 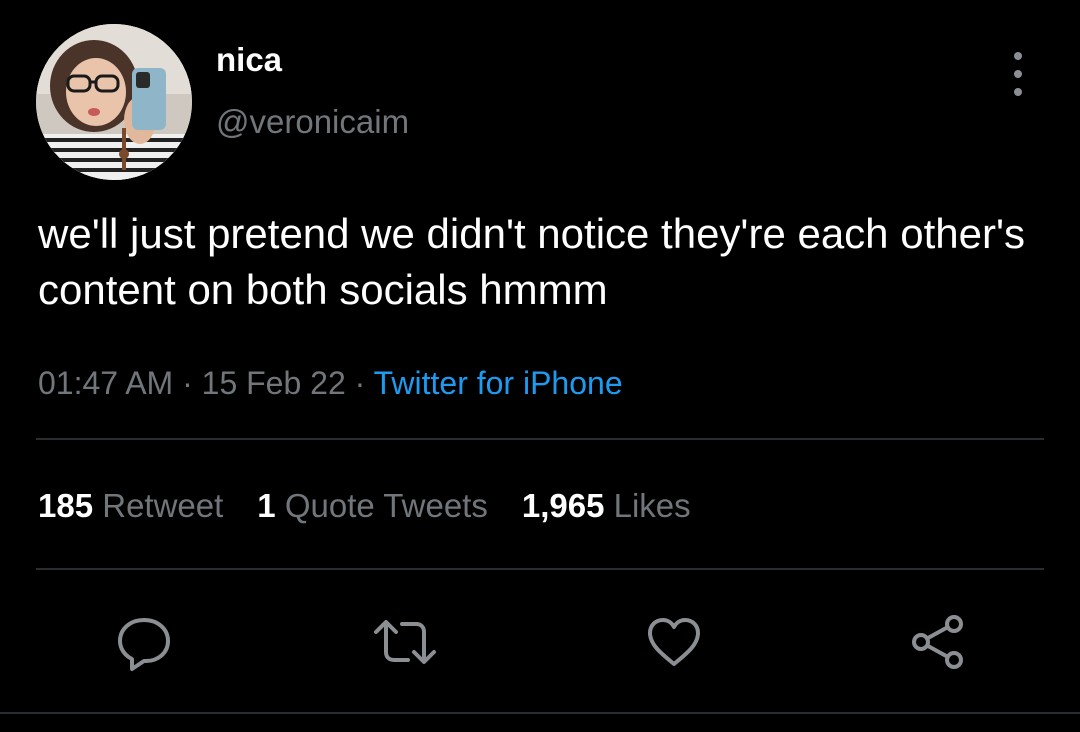 I want to click on share-icon, so click(x=937, y=642).